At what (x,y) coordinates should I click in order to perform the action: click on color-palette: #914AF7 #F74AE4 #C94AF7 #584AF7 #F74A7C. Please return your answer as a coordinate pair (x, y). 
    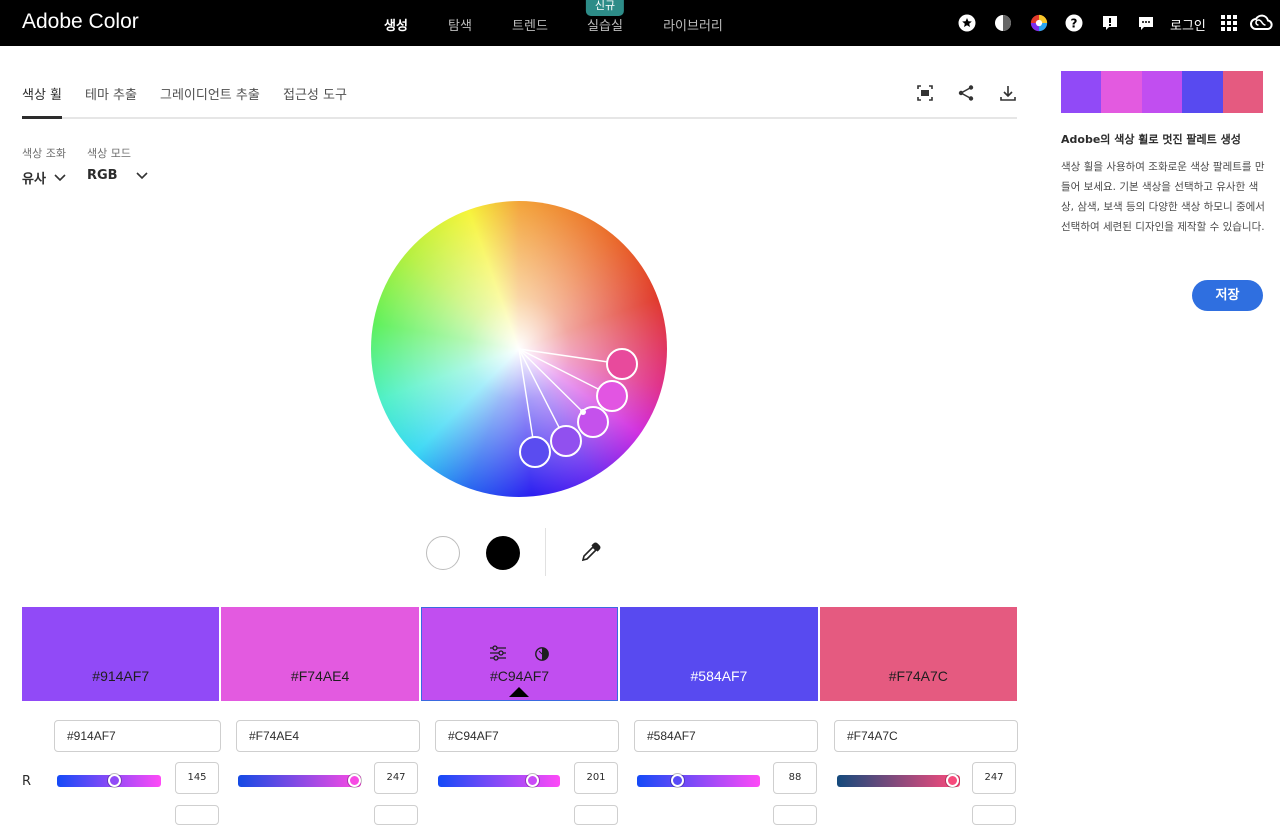
    Looking at the image, I should click on (520, 654).